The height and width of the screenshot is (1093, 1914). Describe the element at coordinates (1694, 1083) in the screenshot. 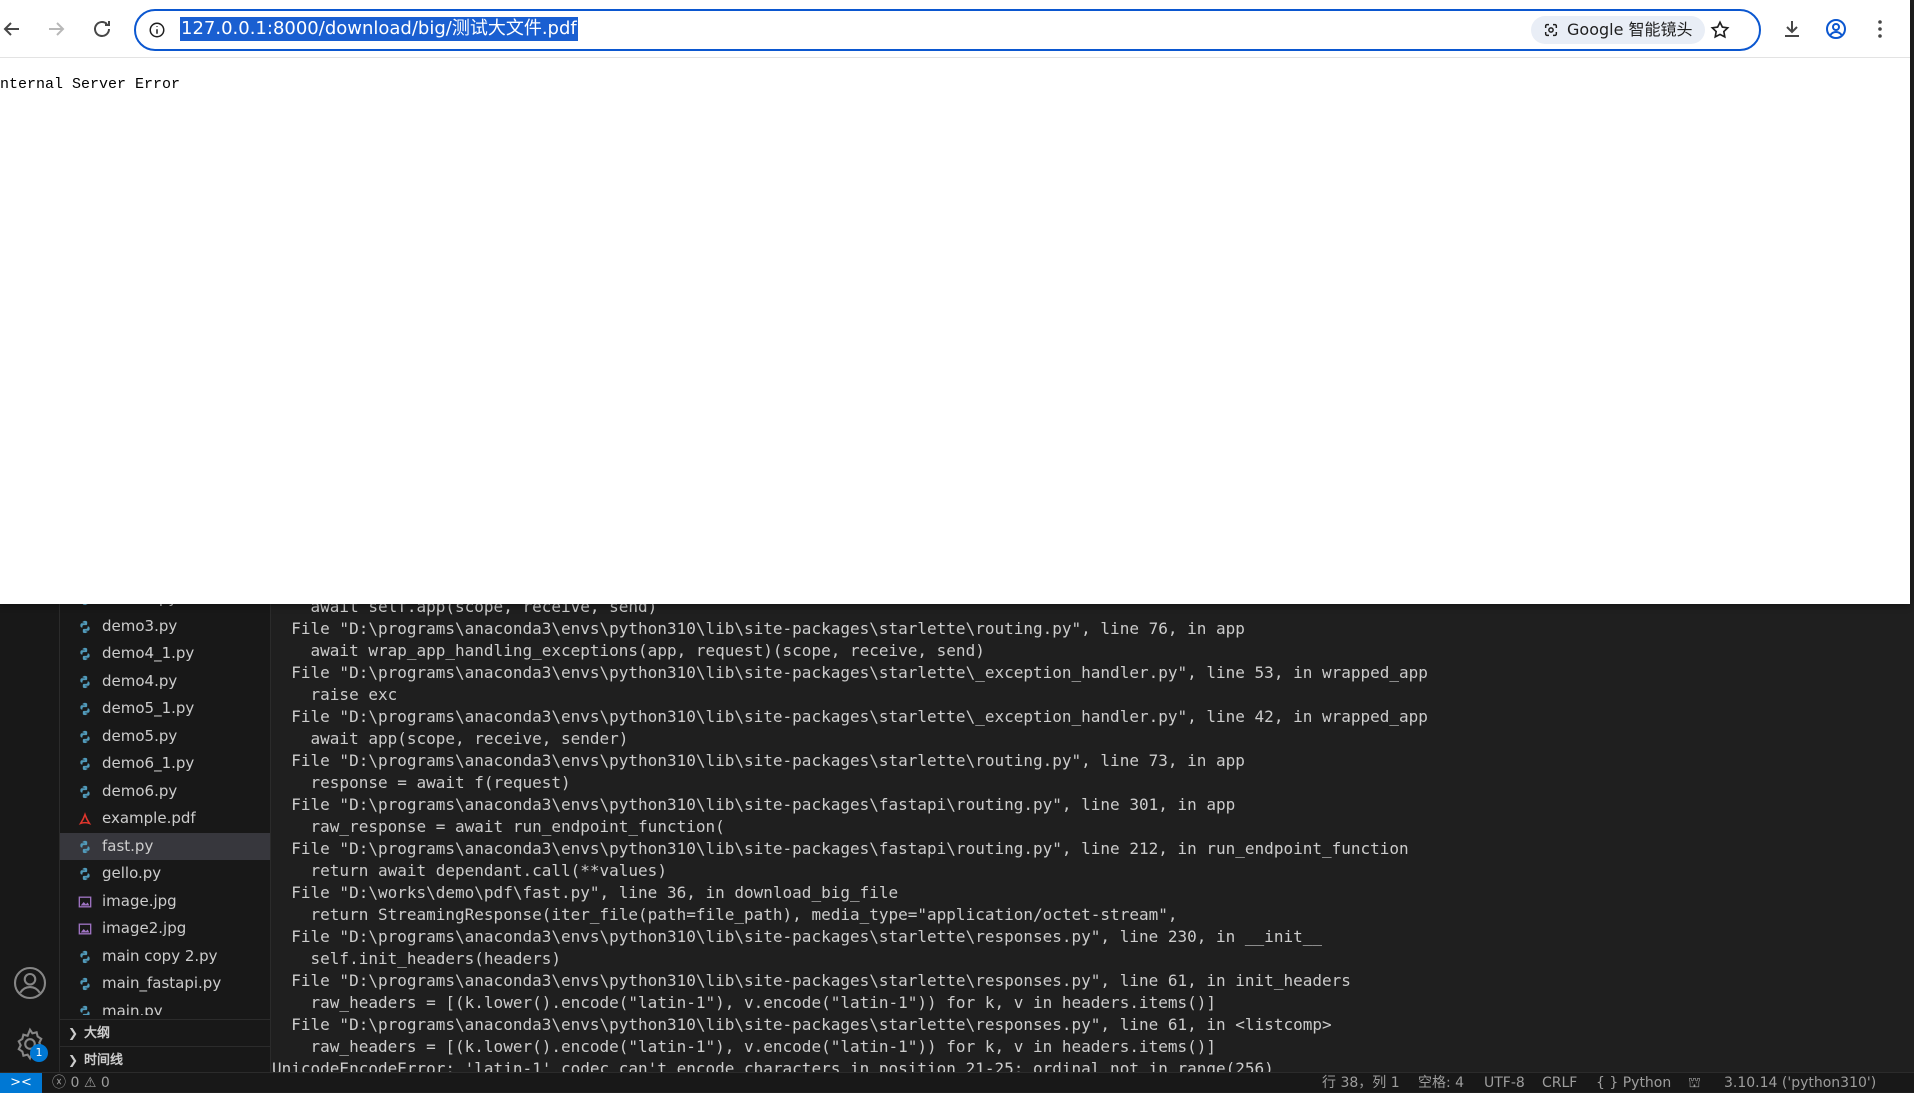

I see `copilot-icon: ⛫` at that location.